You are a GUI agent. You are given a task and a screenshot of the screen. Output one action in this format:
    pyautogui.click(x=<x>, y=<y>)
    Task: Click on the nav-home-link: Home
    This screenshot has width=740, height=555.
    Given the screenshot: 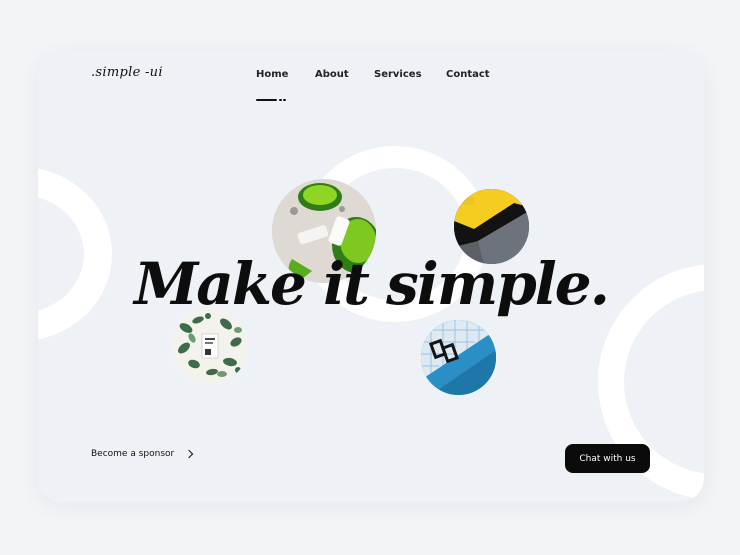 What is the action you would take?
    pyautogui.click(x=272, y=74)
    